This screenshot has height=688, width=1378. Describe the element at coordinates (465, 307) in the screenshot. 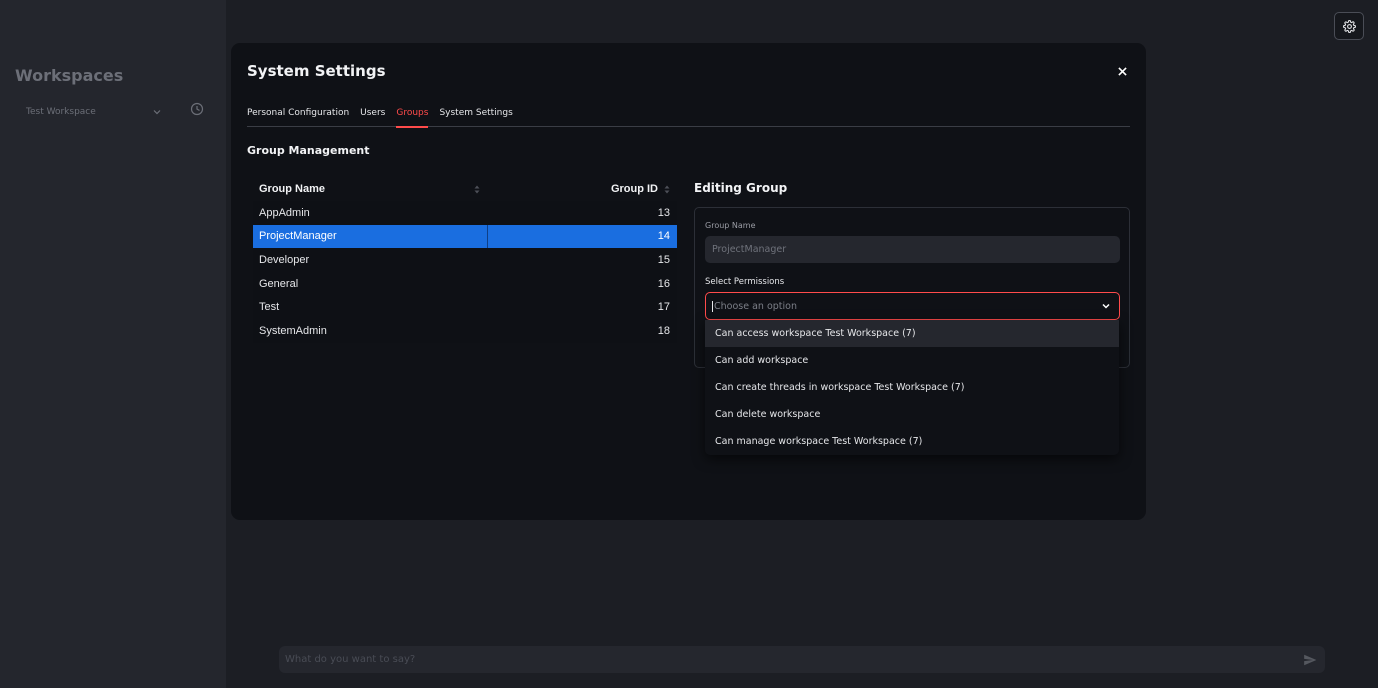

I see `table-row: Test 17` at that location.